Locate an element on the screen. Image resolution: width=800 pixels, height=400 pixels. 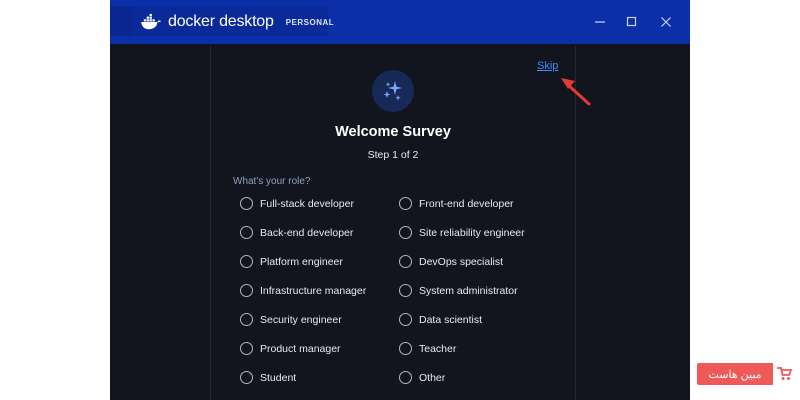
watermark: مبین هاست is located at coordinates (748, 374).